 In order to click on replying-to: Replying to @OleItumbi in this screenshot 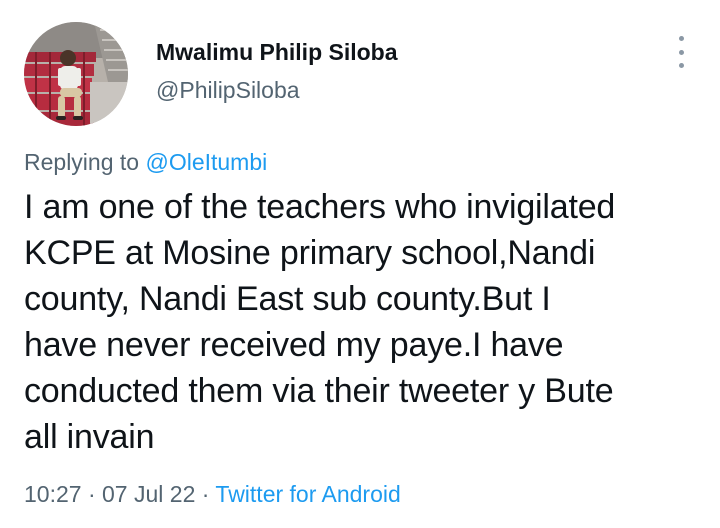, I will do `click(145, 162)`.